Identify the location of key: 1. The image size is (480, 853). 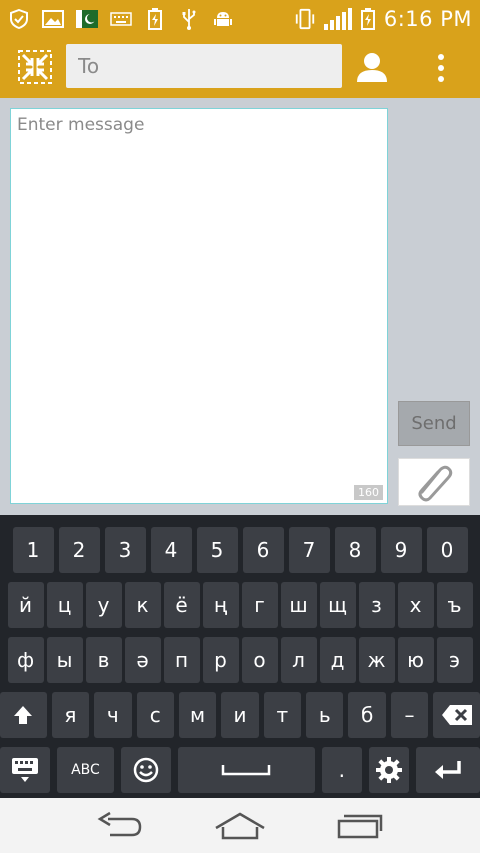
(33, 550).